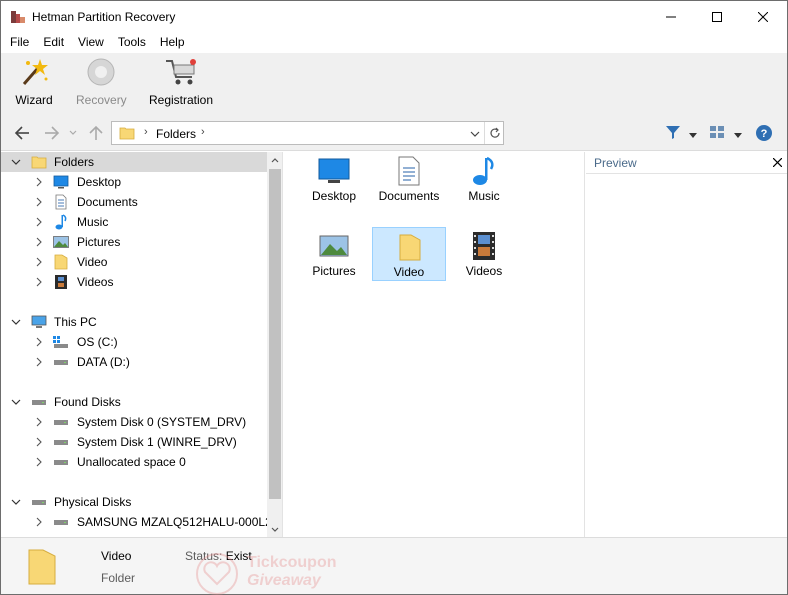  I want to click on refresh-button, so click(494, 133).